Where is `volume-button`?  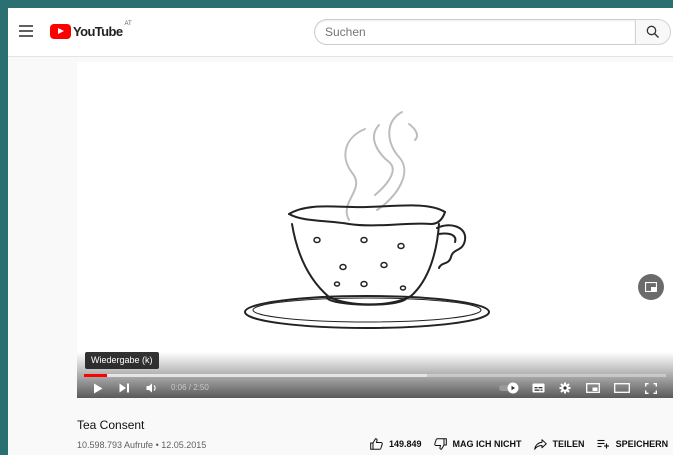
volume-button is located at coordinates (152, 388).